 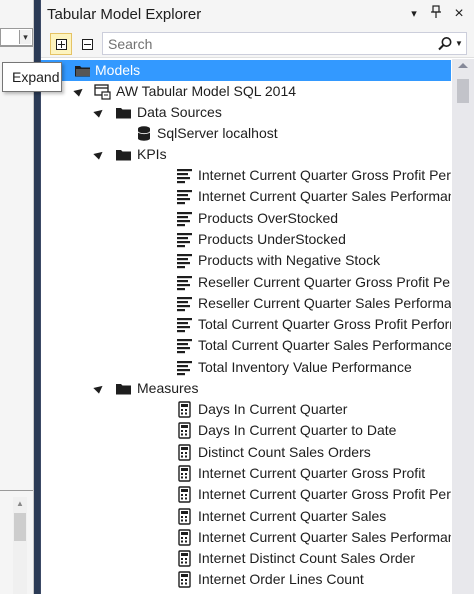 I want to click on tree-node-measure: Internet Order Lines Count, so click(x=246, y=579).